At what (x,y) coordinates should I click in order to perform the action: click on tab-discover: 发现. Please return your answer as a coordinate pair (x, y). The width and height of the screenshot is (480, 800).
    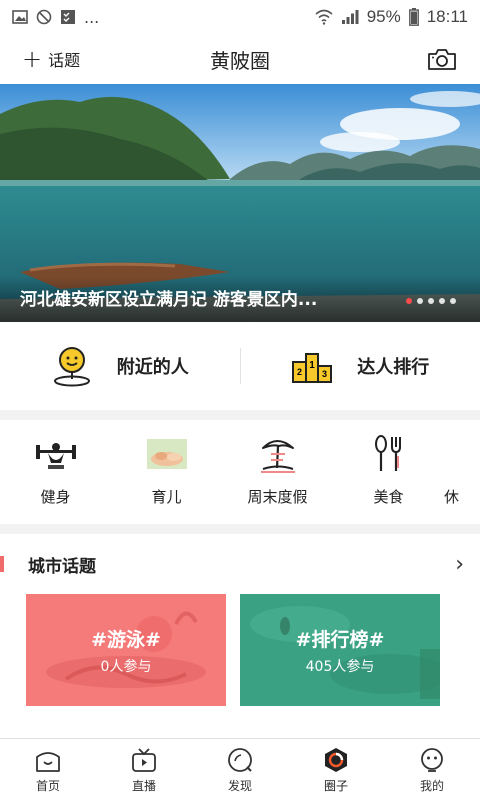
    Looking at the image, I should click on (240, 769).